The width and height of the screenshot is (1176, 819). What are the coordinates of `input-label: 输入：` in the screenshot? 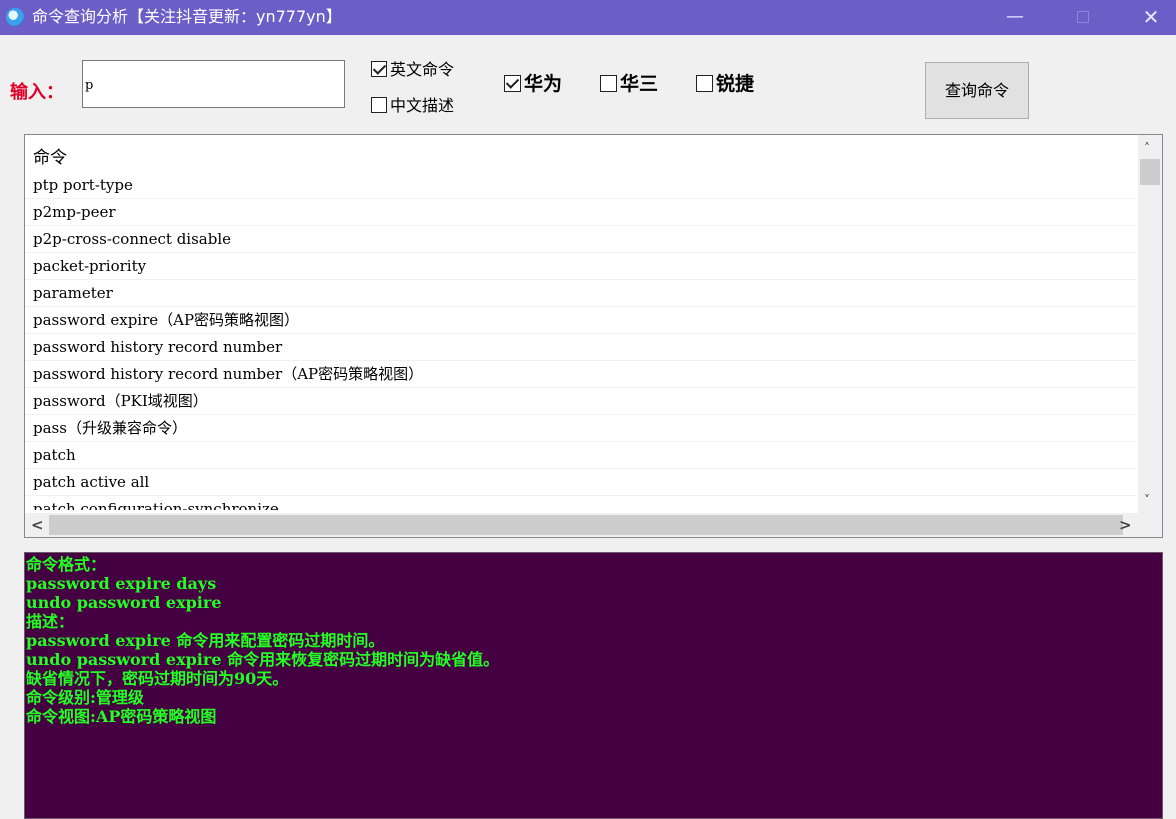 It's located at (37, 92).